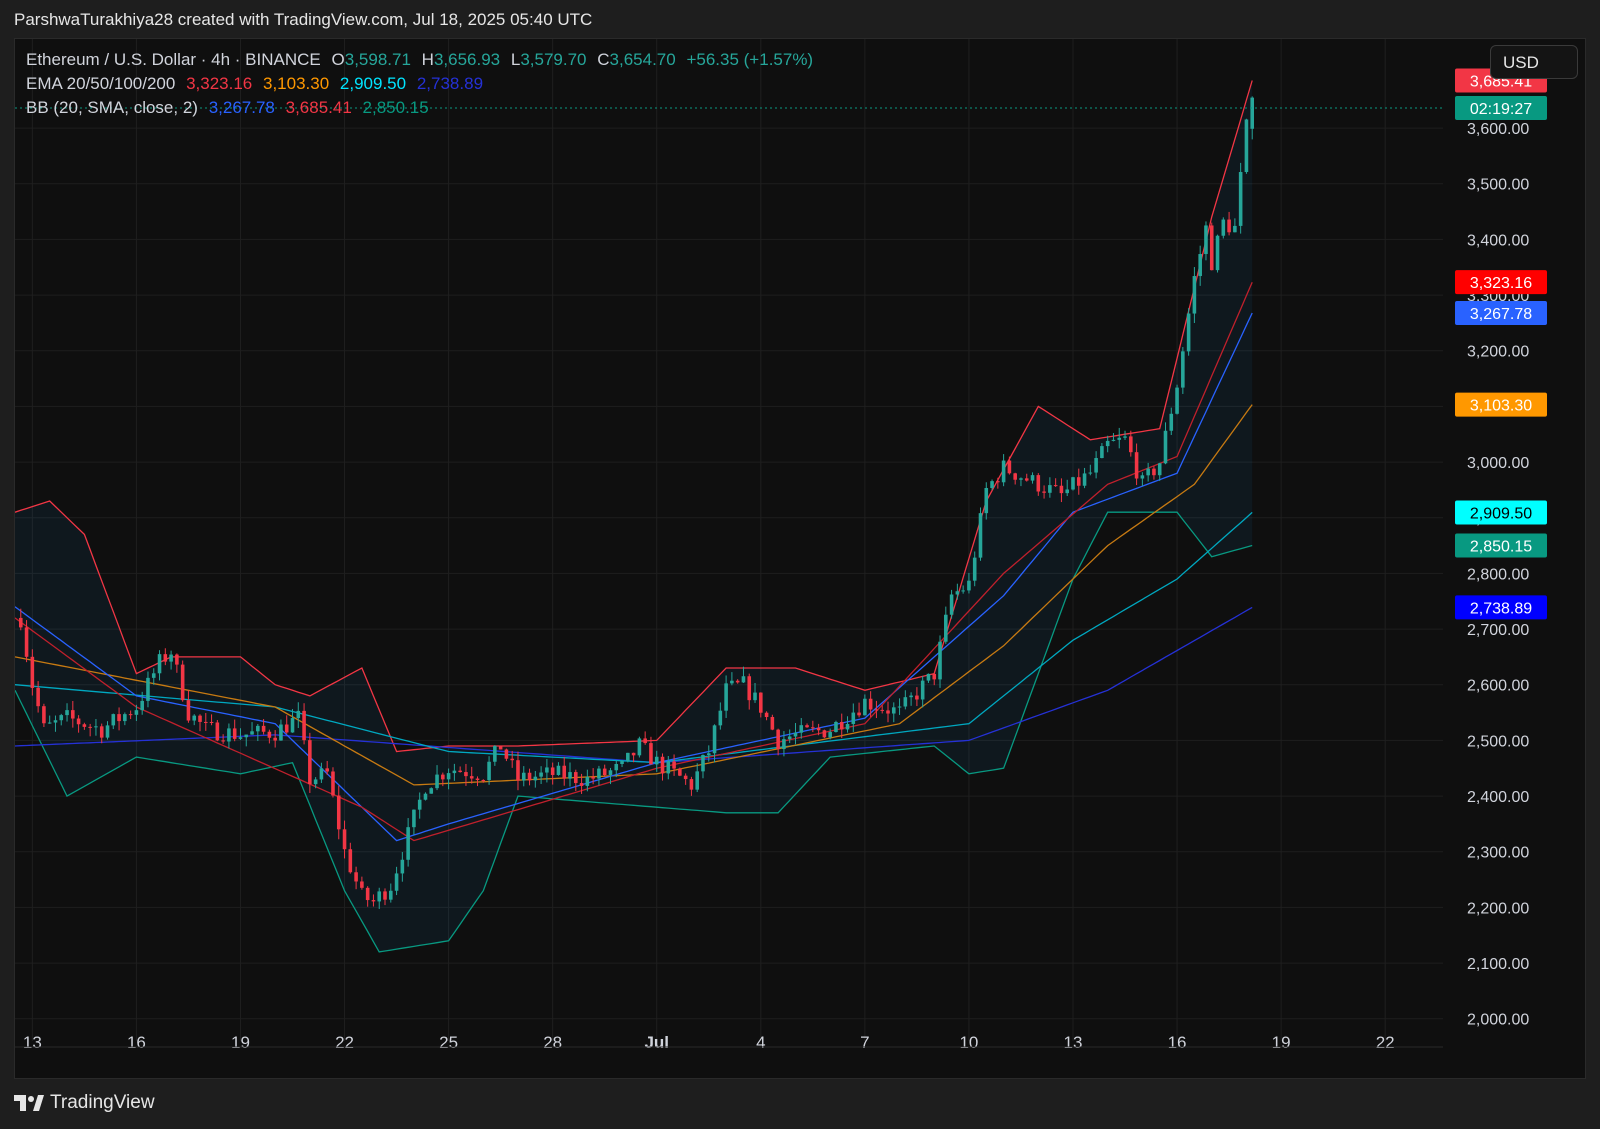  Describe the element at coordinates (1498, 352) in the screenshot. I see `y-tick-label: 3,200.00` at that location.